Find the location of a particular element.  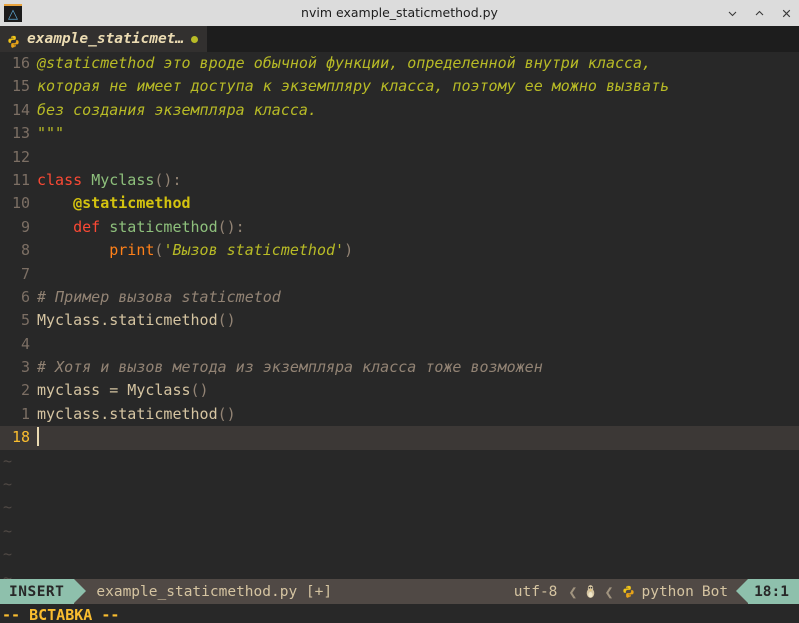

editor-cursor-line: 18 is located at coordinates (399, 438).